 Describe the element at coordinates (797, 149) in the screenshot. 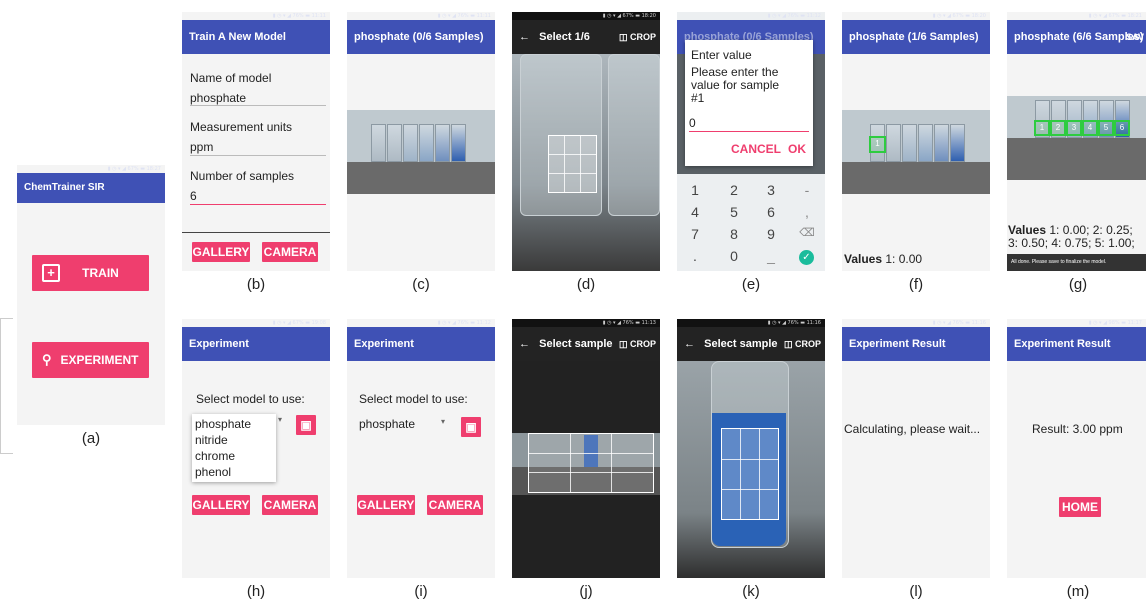

I see `ok-button: OK` at that location.